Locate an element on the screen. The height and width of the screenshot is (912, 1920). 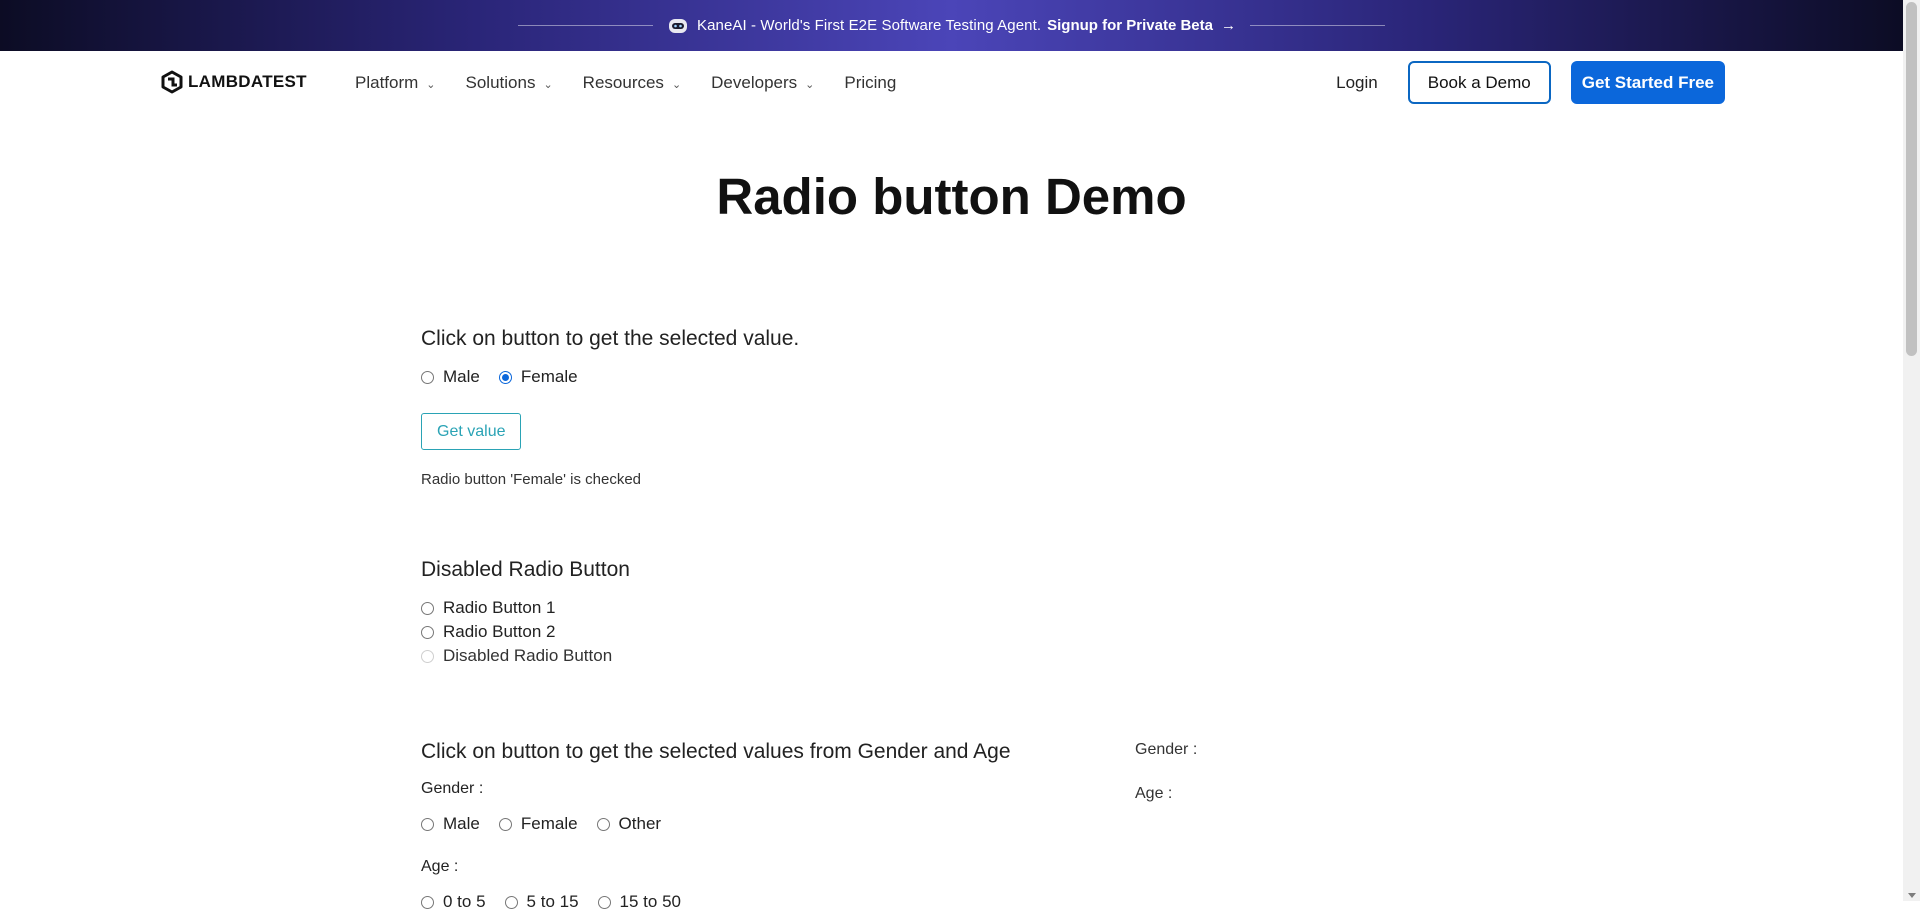
nav-item-label: Developers is located at coordinates (754, 82).